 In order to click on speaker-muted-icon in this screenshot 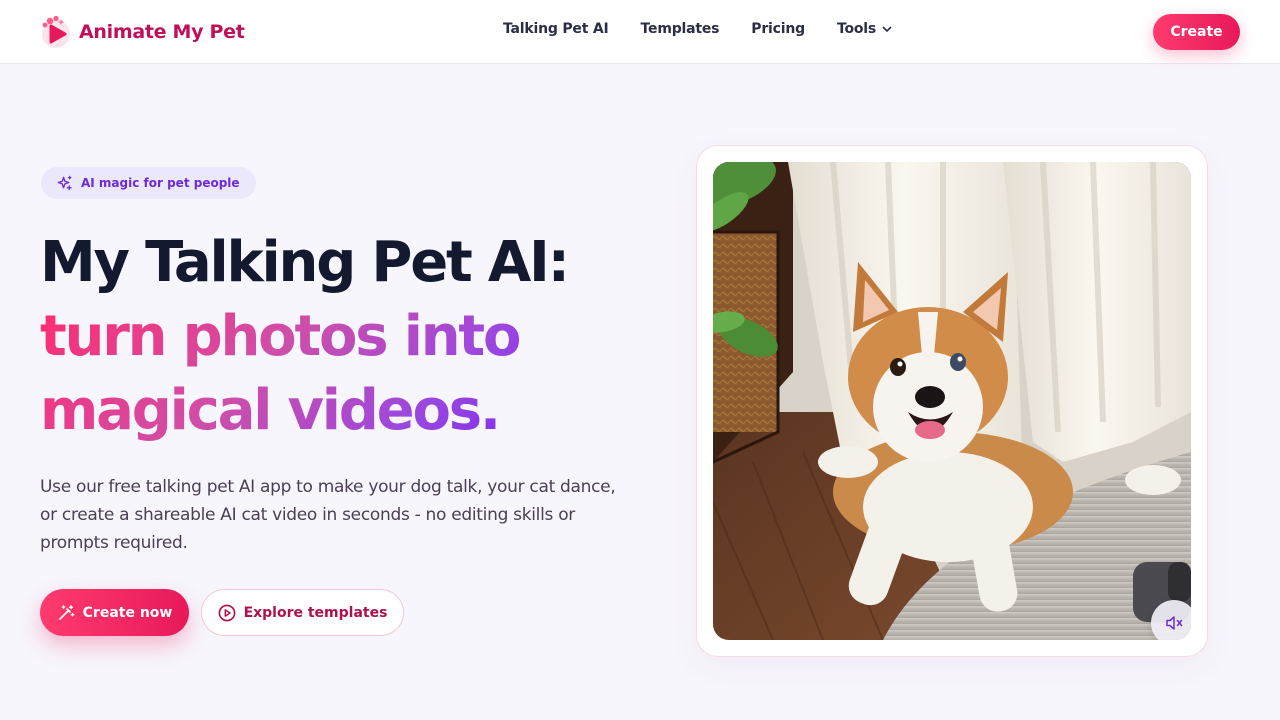, I will do `click(1174, 623)`.